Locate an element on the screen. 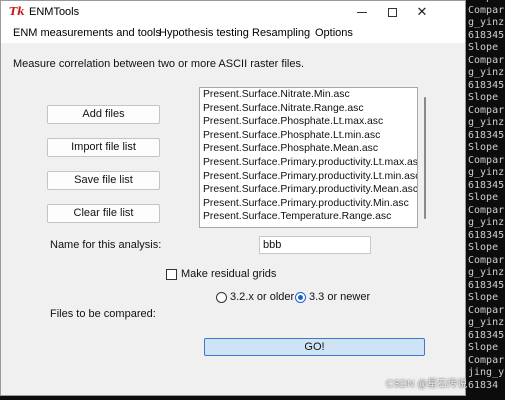  menu-hypothesis-testing: Hypothesis testing is located at coordinates (204, 33).